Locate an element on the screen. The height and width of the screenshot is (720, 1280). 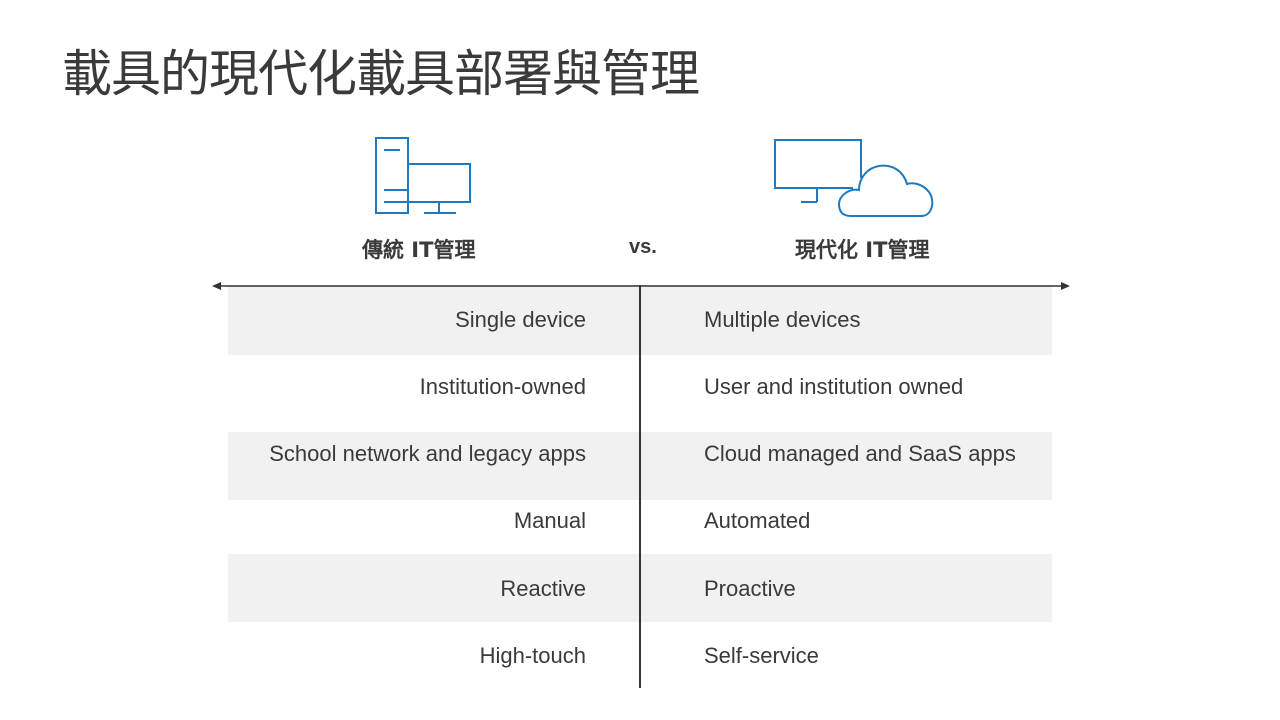
horizontal-axis-arrow is located at coordinates (641, 287).